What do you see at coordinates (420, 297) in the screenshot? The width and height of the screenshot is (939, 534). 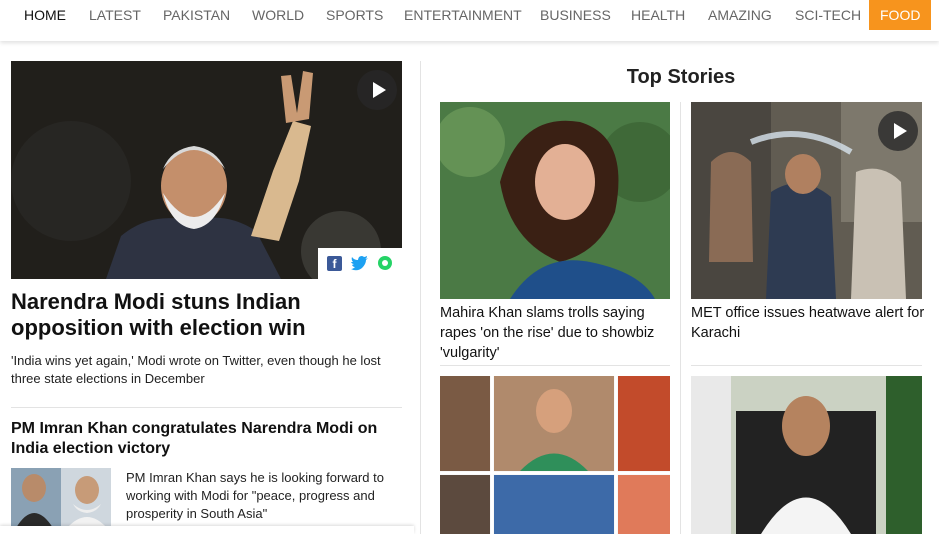 I see `column-divider` at bounding box center [420, 297].